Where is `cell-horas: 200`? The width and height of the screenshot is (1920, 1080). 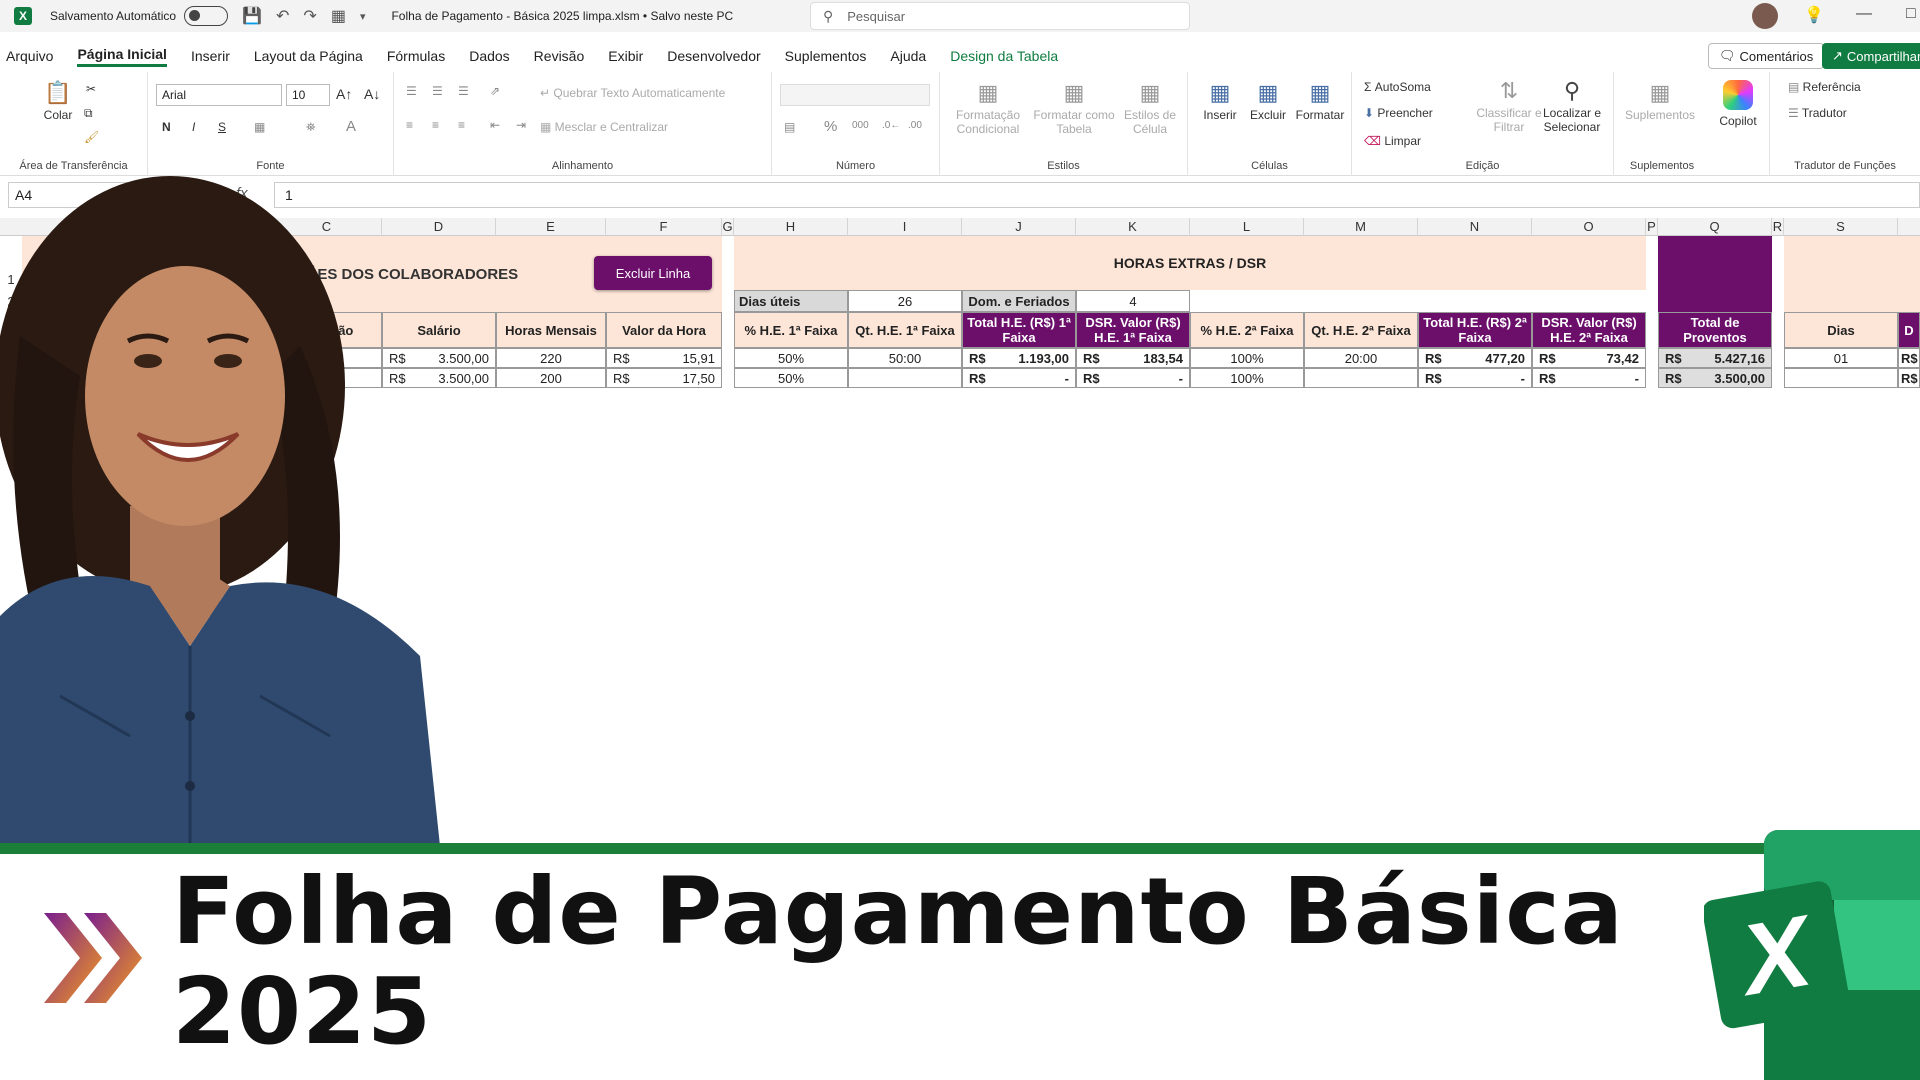 cell-horas: 200 is located at coordinates (551, 378).